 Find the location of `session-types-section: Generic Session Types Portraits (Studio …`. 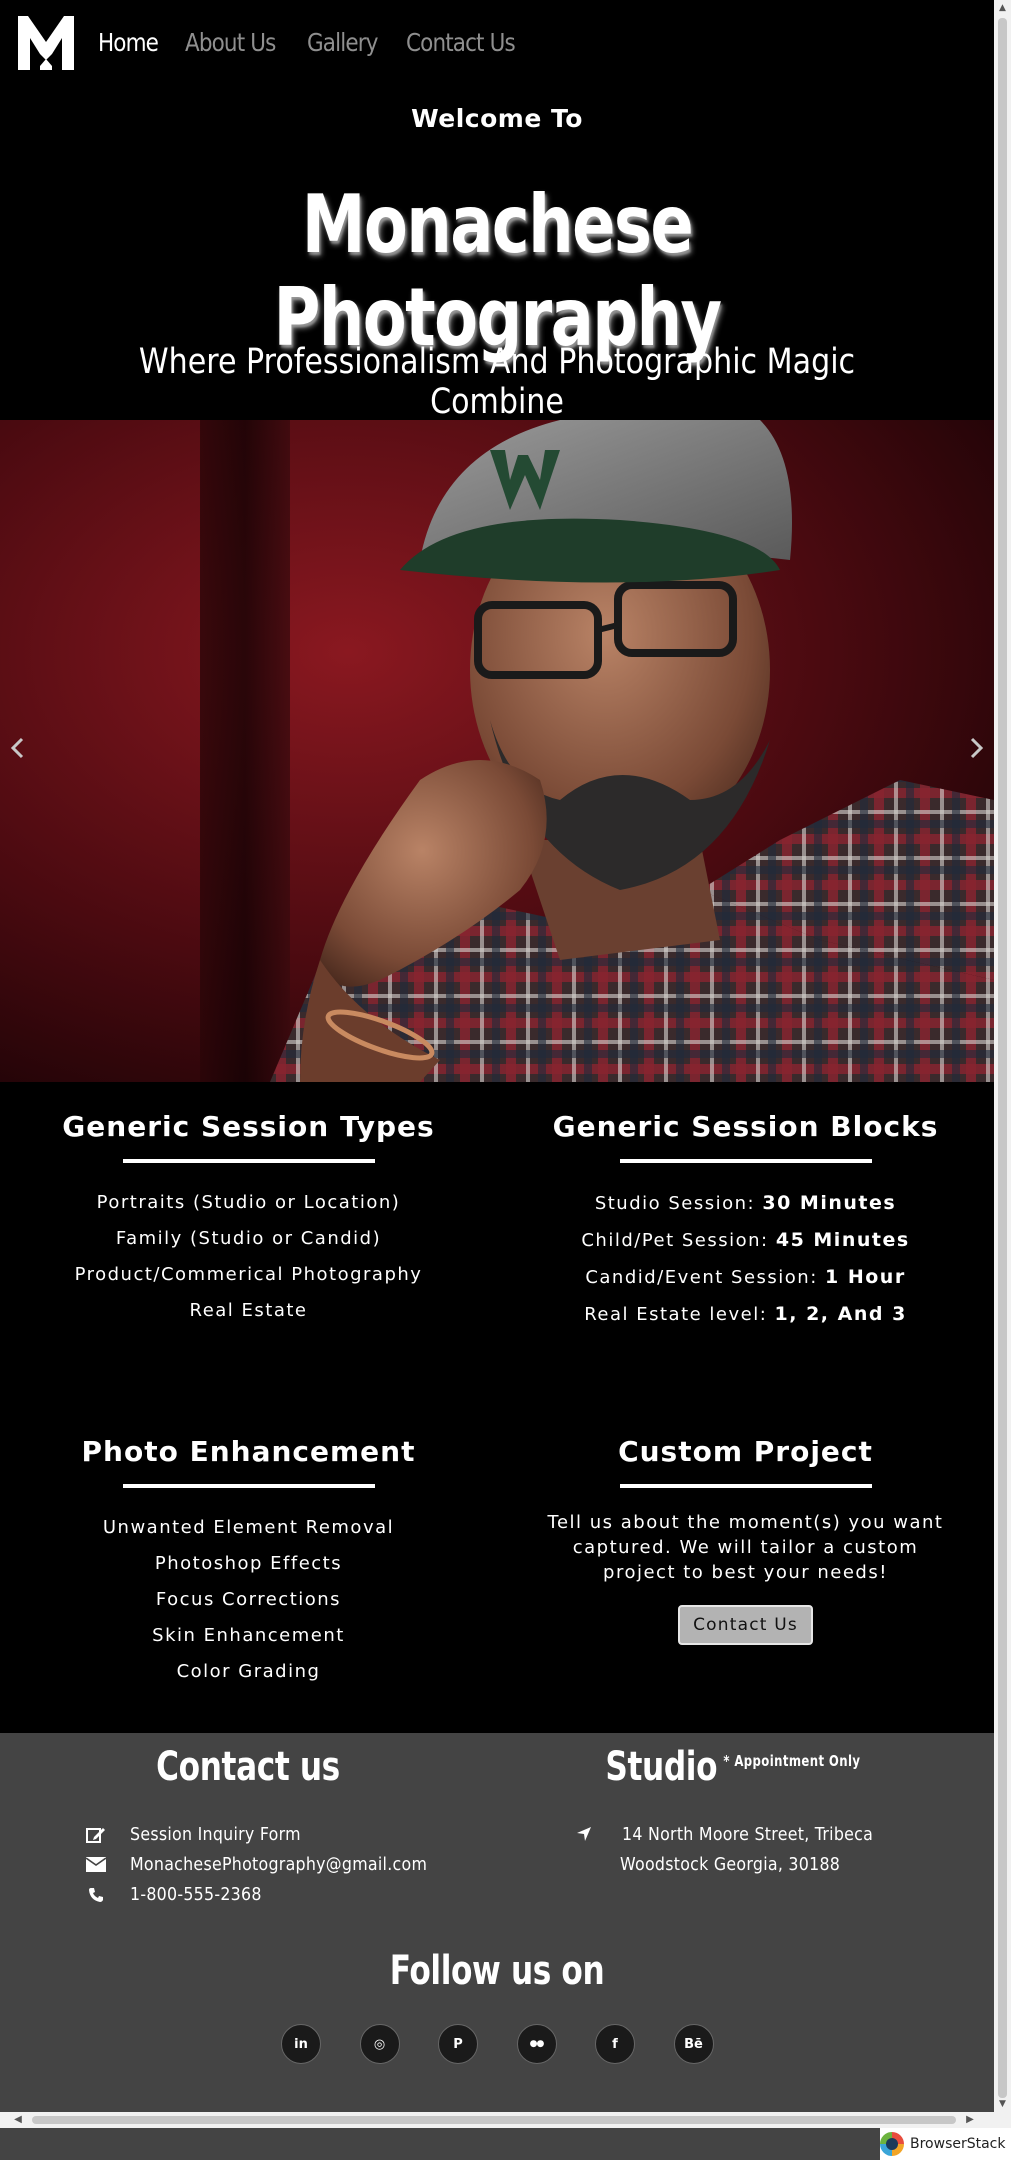

session-types-section: Generic Session Types Portraits (Studio … is located at coordinates (248, 1219).